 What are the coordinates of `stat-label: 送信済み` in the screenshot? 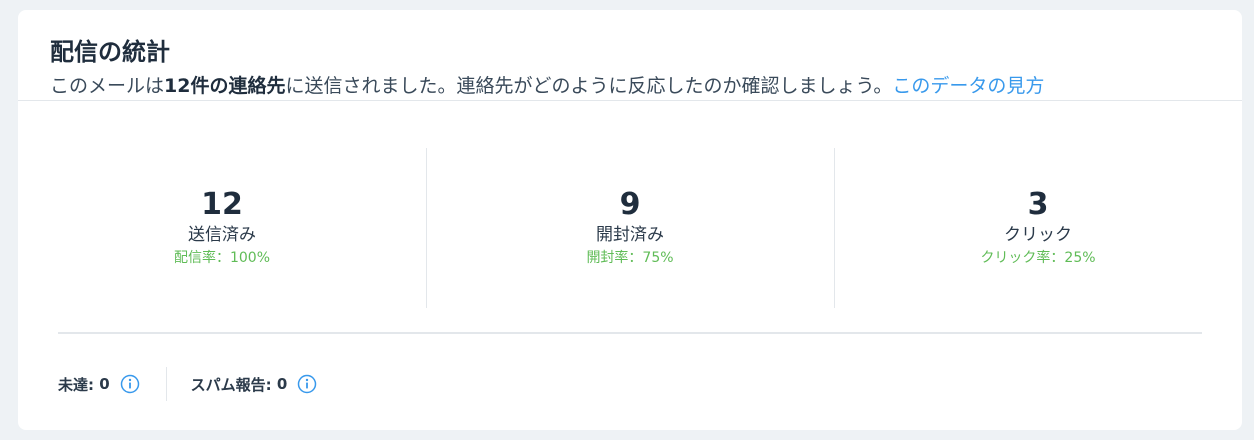 It's located at (222, 235).